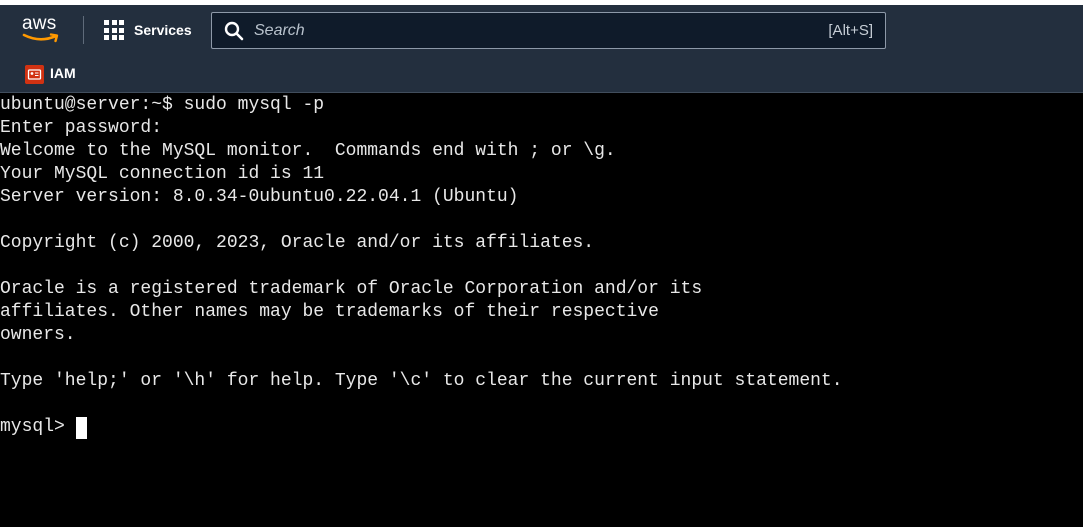 This screenshot has width=1083, height=527. I want to click on aws-logo-icon: aws, so click(43, 30).